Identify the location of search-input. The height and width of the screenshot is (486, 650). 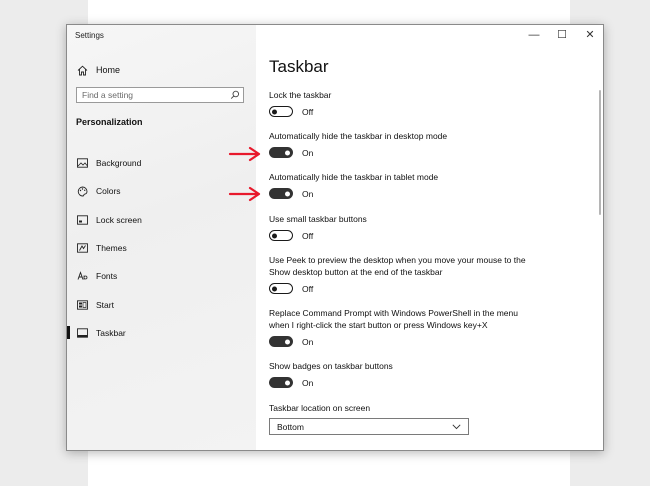
(152, 95).